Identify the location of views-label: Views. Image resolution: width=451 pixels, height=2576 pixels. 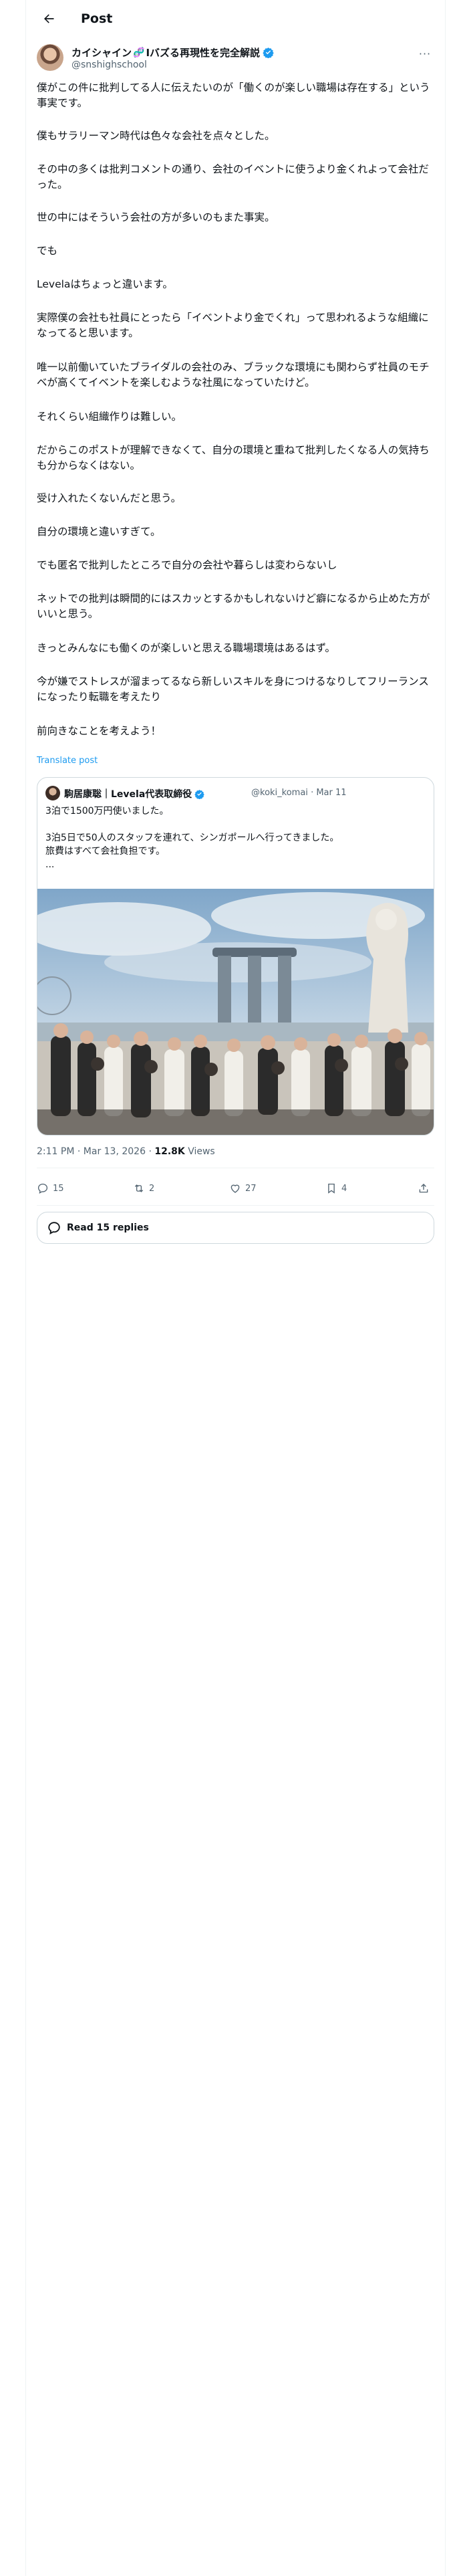
(201, 1151).